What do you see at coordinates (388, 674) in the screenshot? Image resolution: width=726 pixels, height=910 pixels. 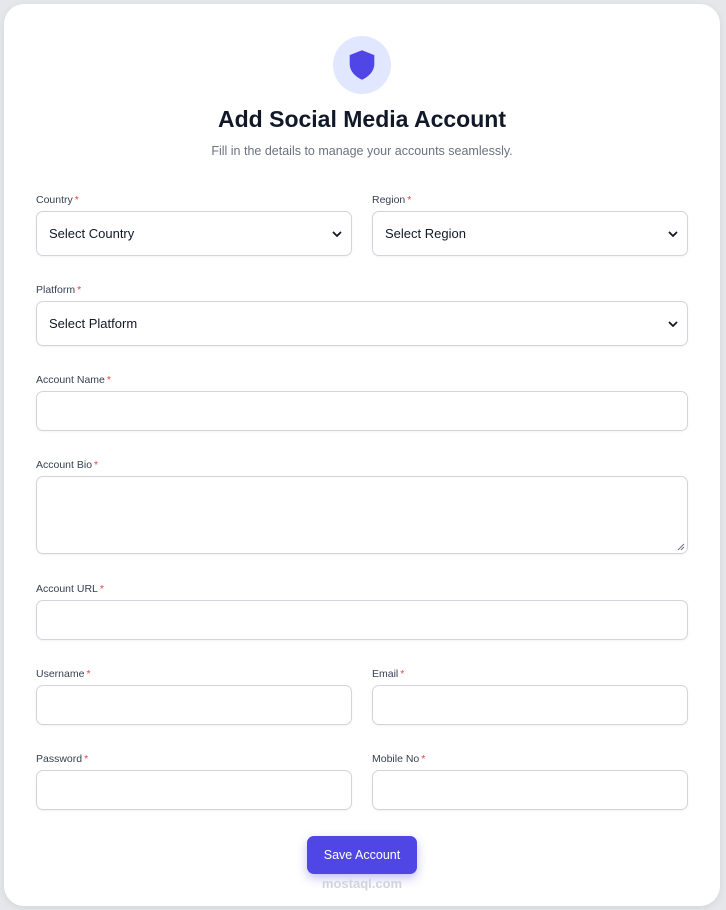 I see `email-label: Email *` at bounding box center [388, 674].